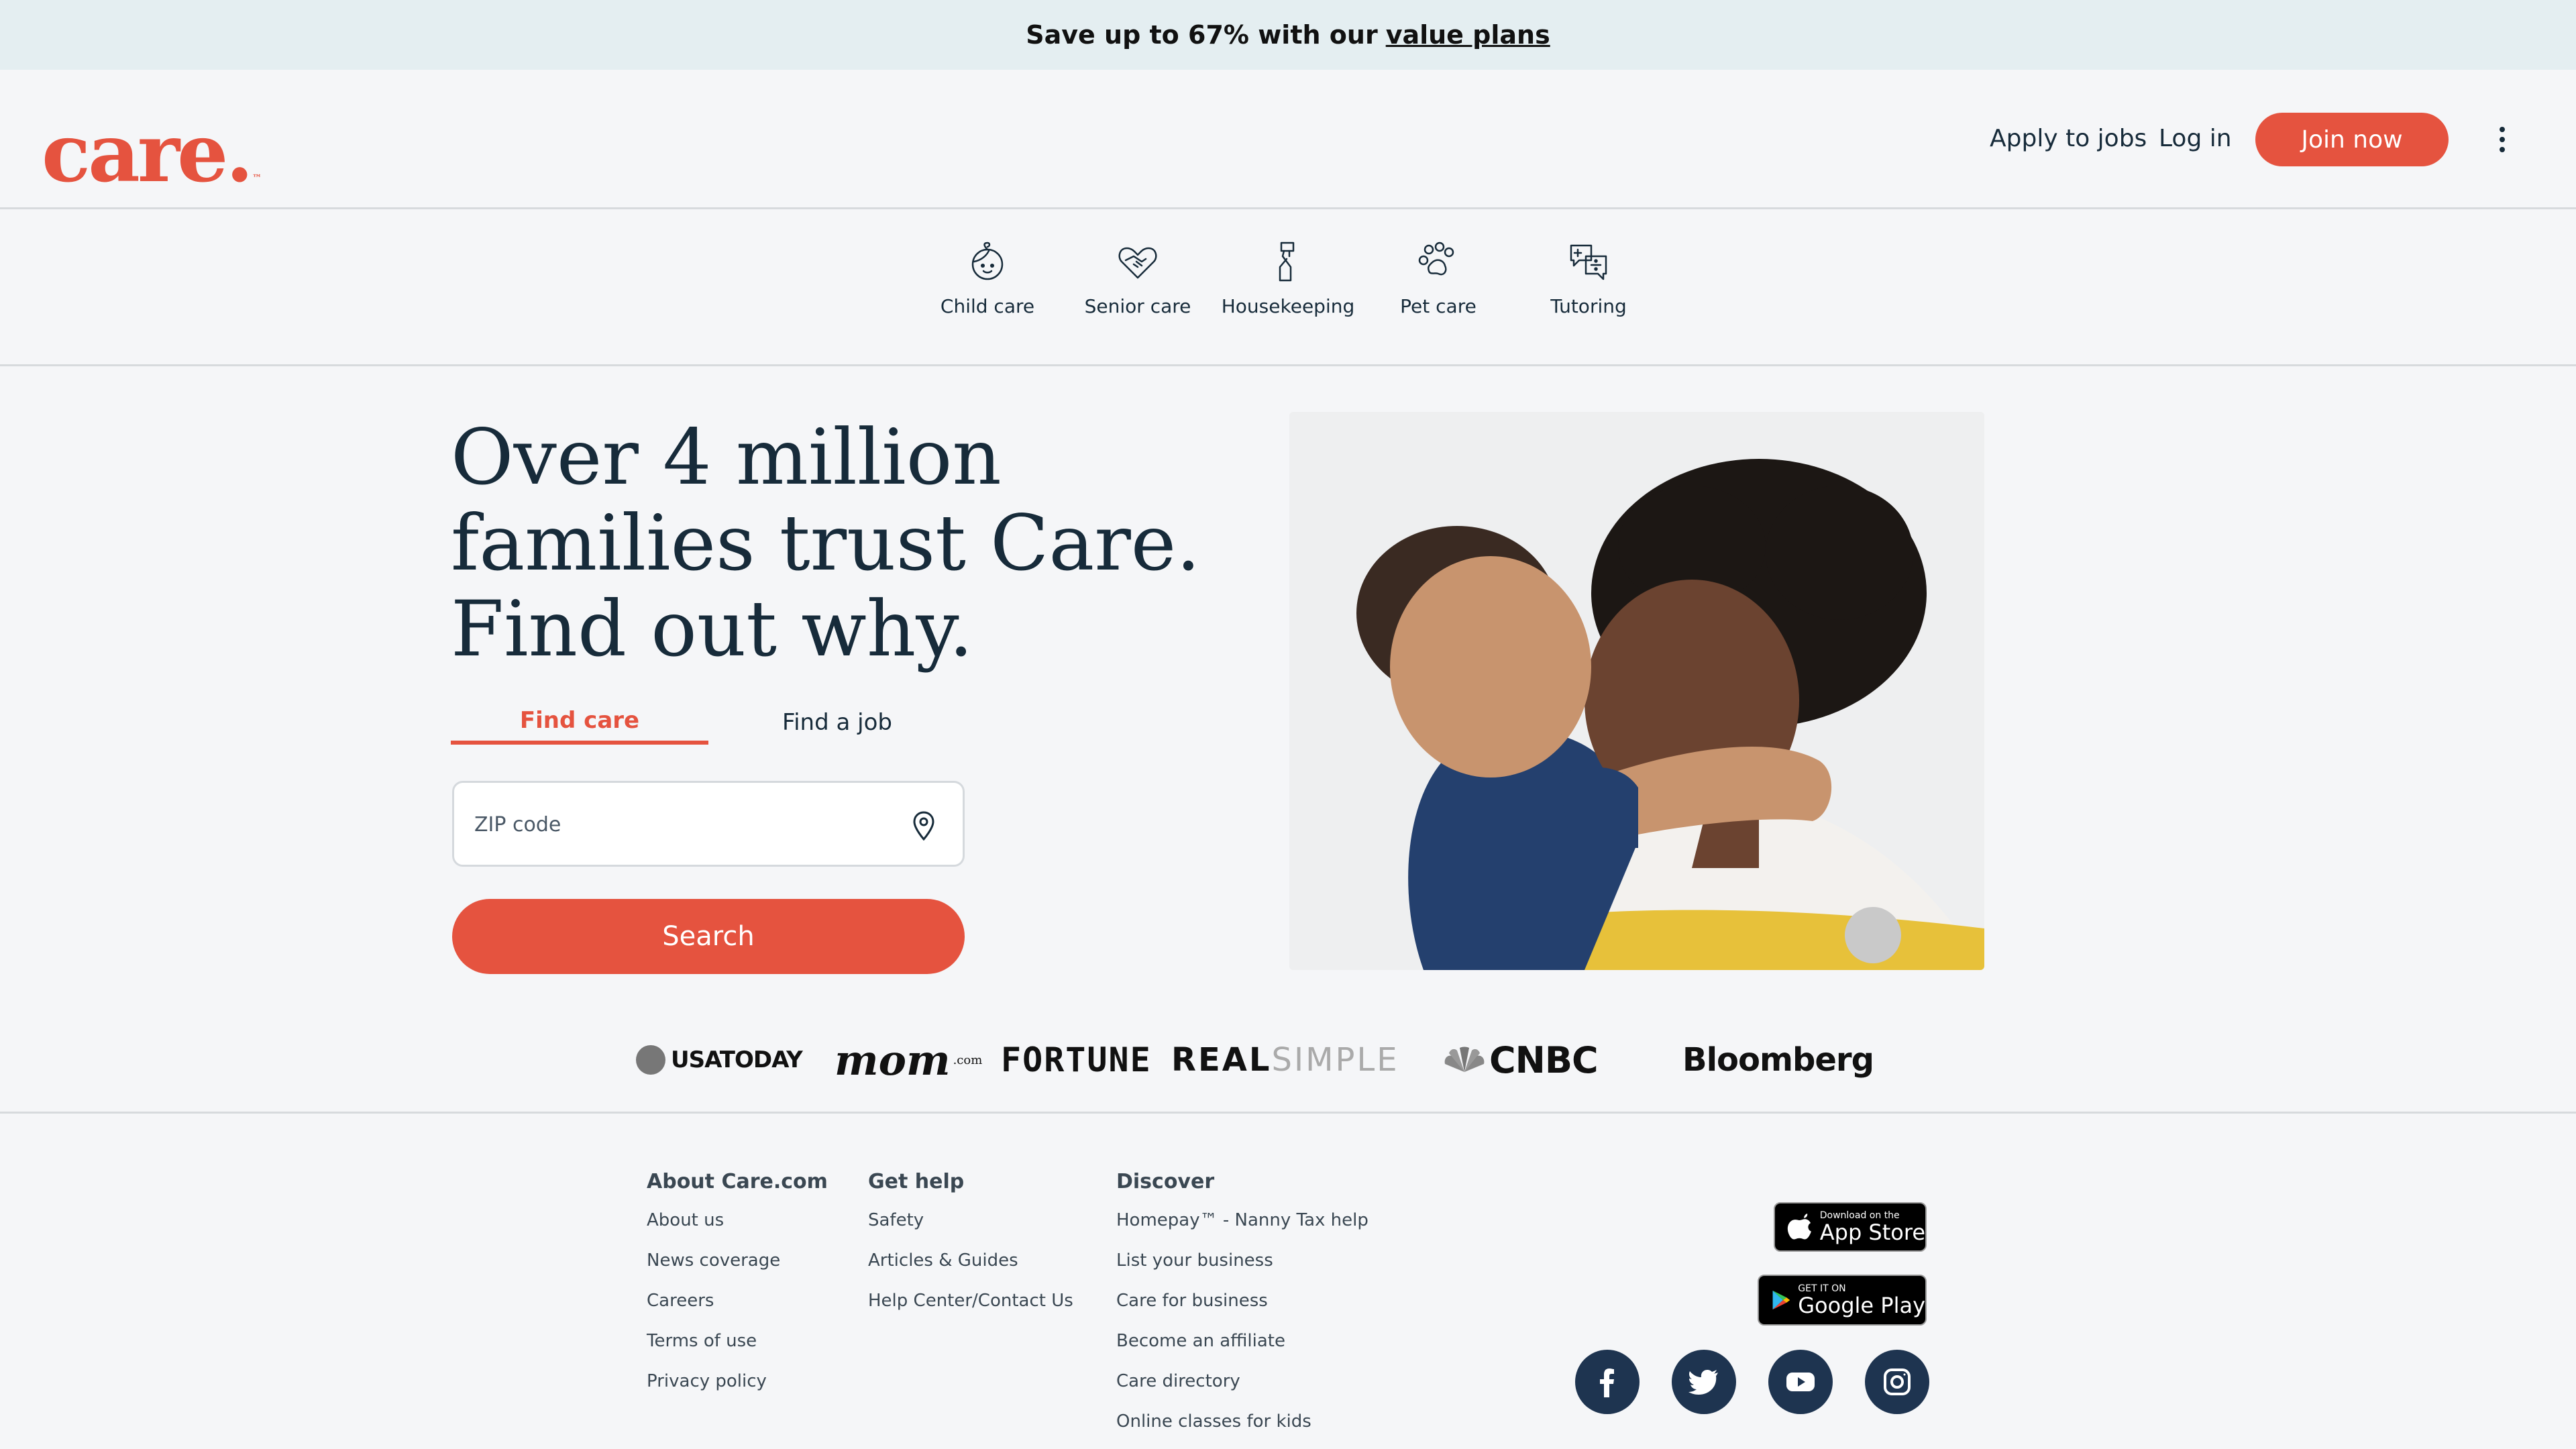 The width and height of the screenshot is (2576, 1449). Describe the element at coordinates (2502, 139) in the screenshot. I see `more-menu-icon` at that location.